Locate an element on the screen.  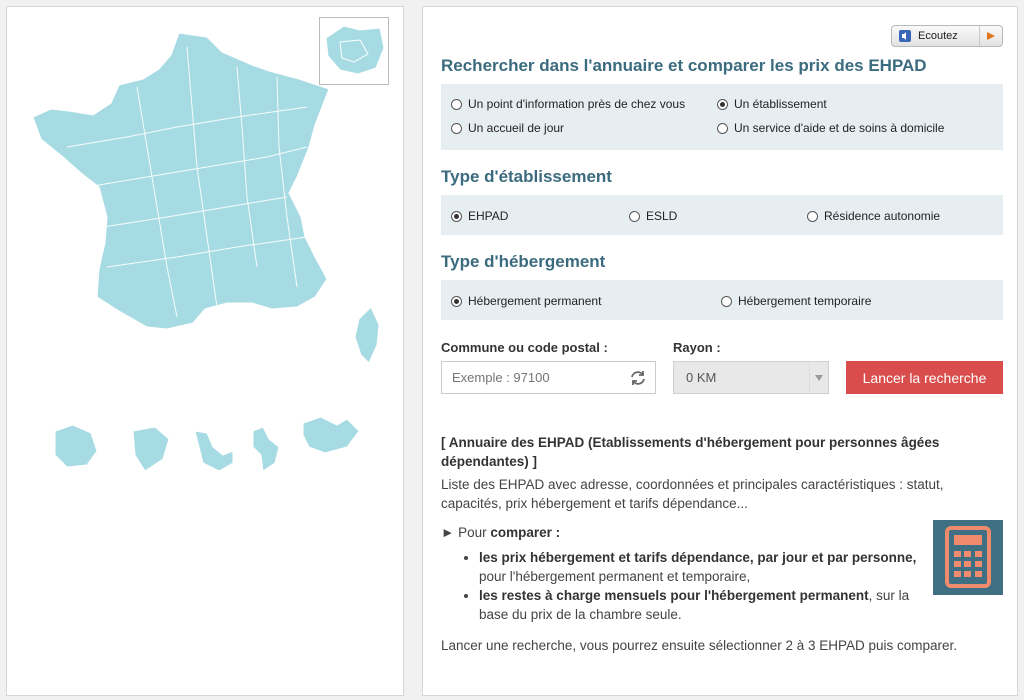
rayon-value: 0 KM is located at coordinates (701, 377).